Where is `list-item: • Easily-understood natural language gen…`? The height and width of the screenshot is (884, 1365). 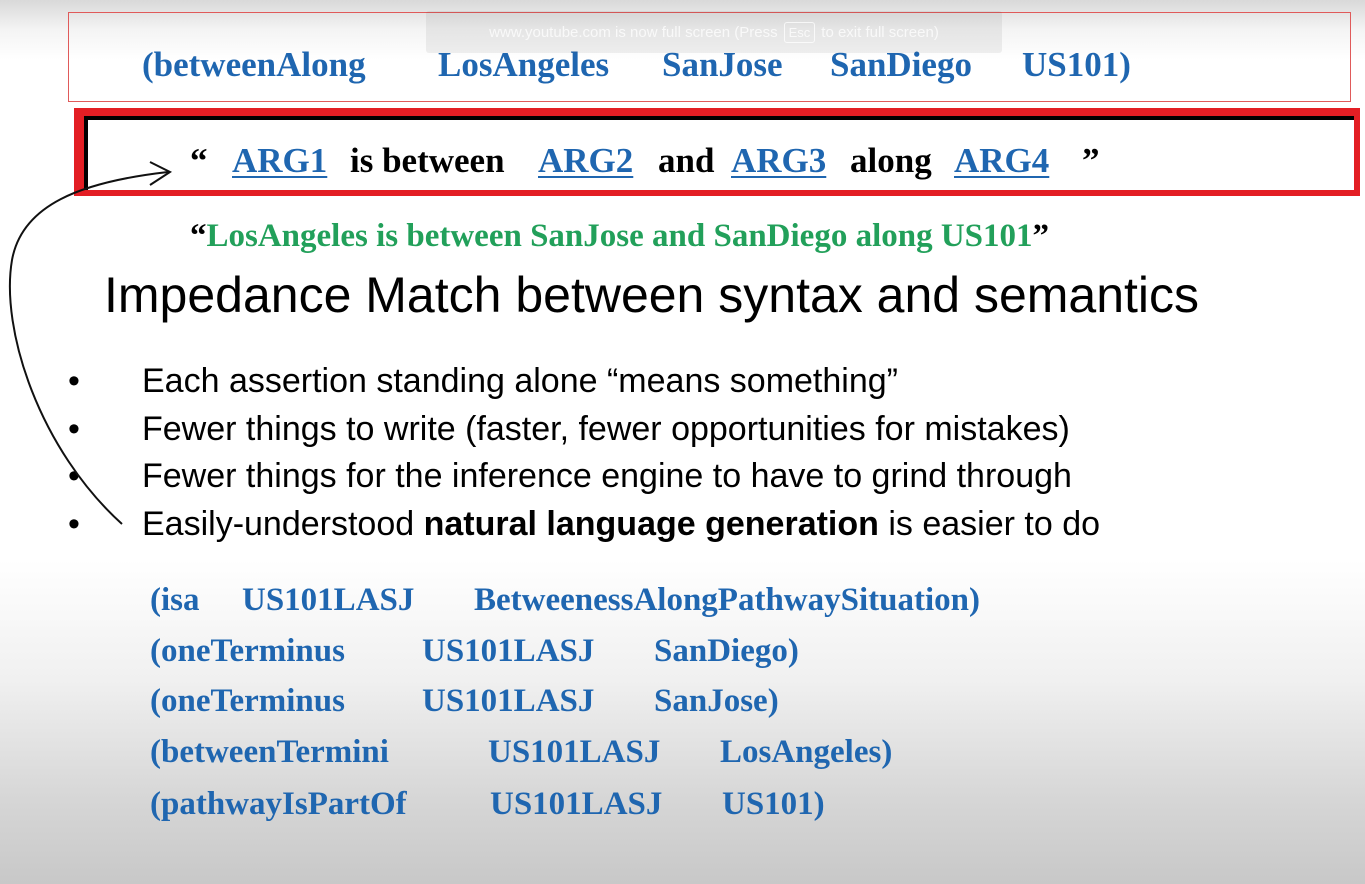 list-item: • Easily-understood natural language gen… is located at coordinates (682, 524).